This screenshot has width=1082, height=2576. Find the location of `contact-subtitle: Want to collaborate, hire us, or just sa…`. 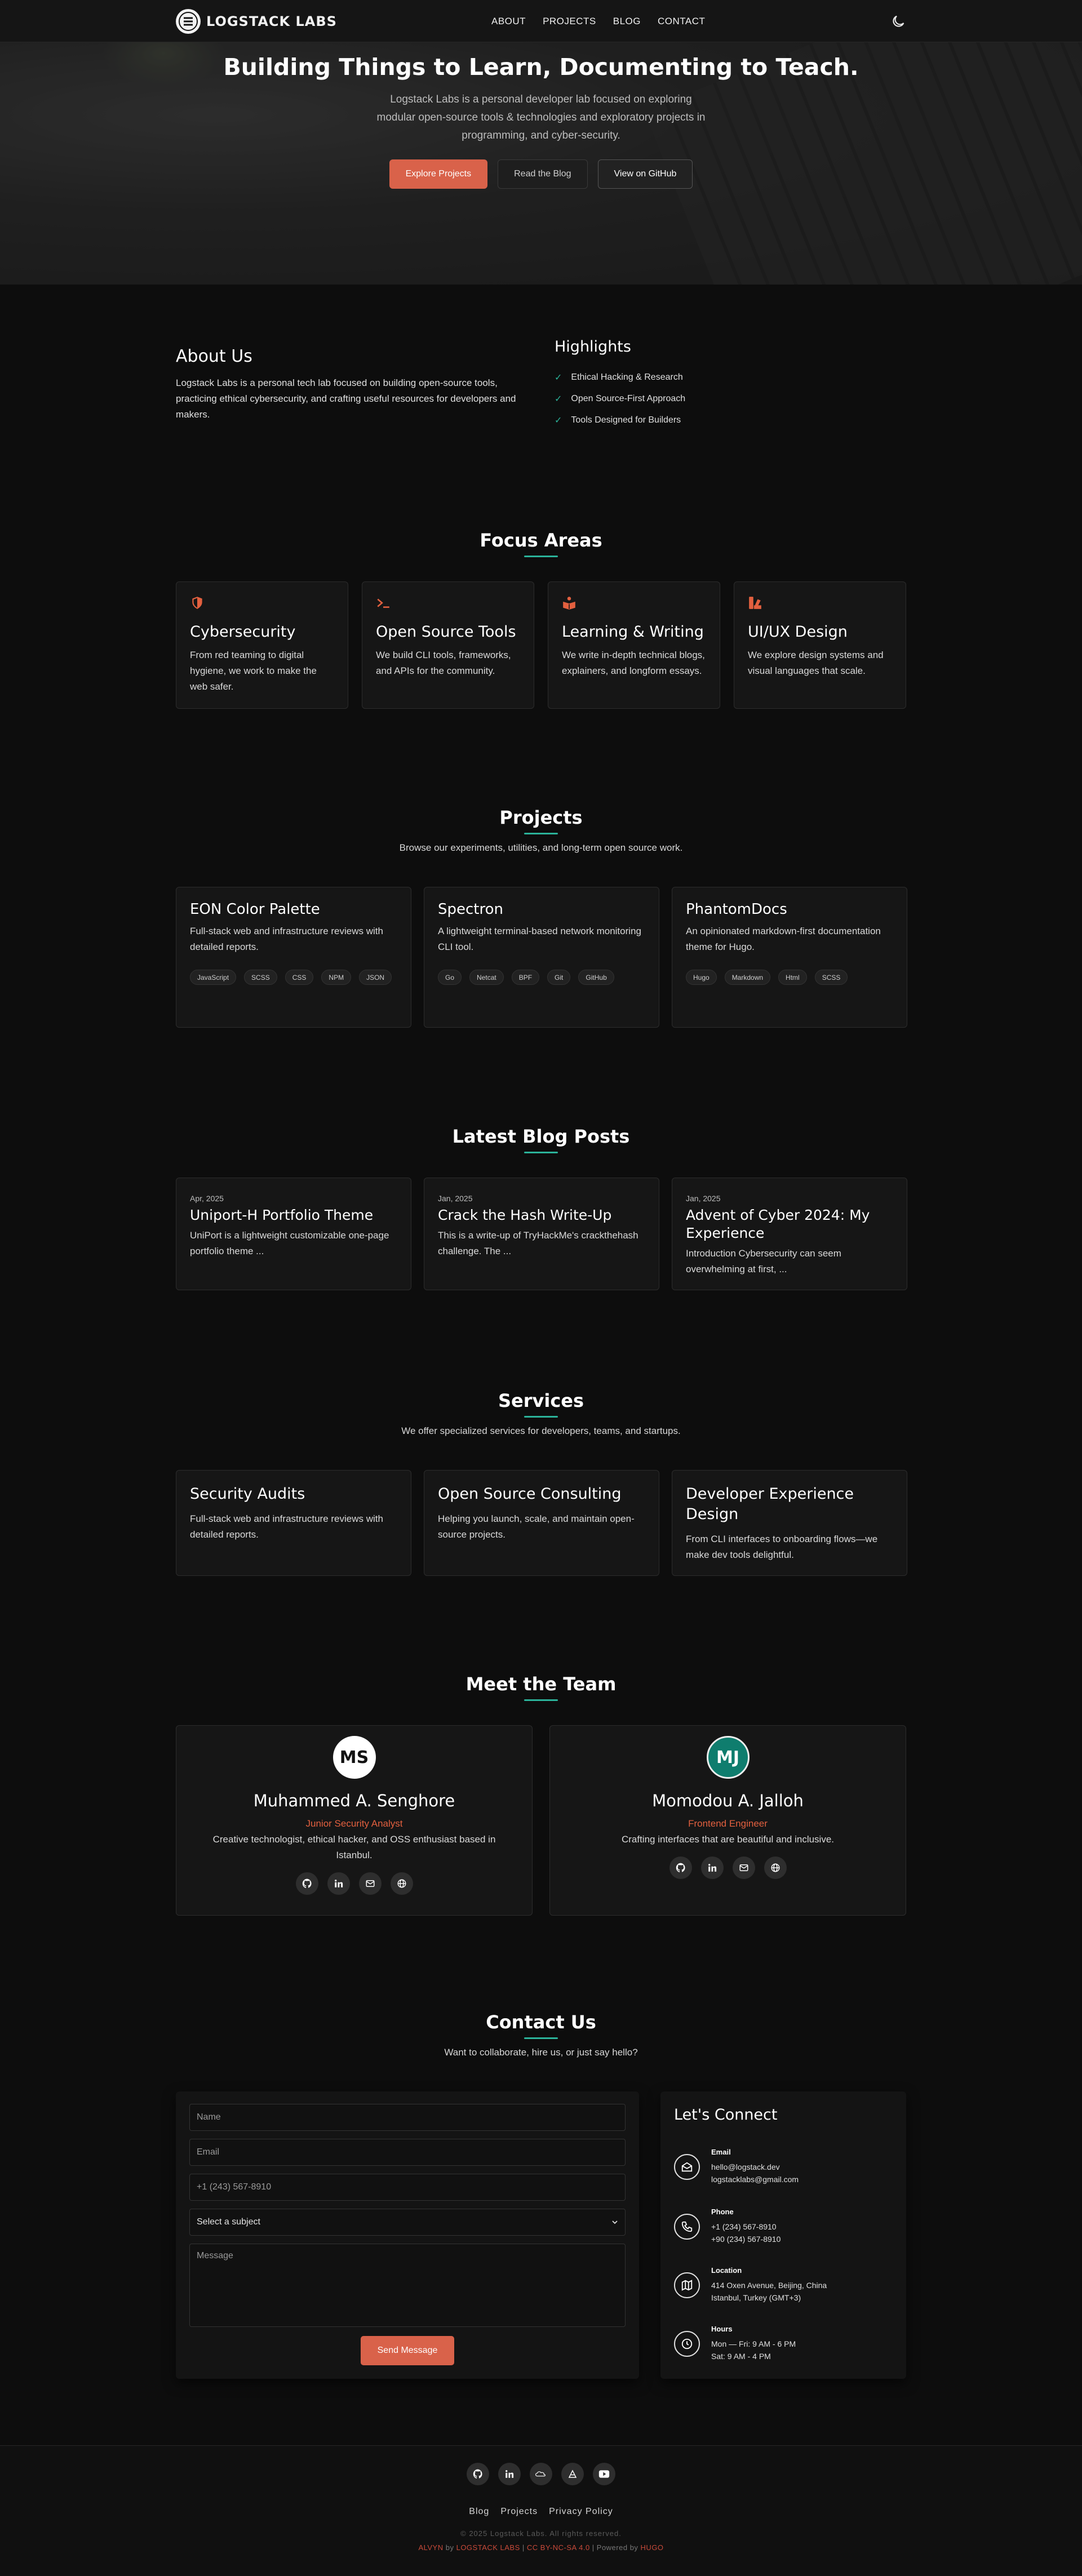

contact-subtitle: Want to collaborate, hire us, or just sa… is located at coordinates (541, 2052).